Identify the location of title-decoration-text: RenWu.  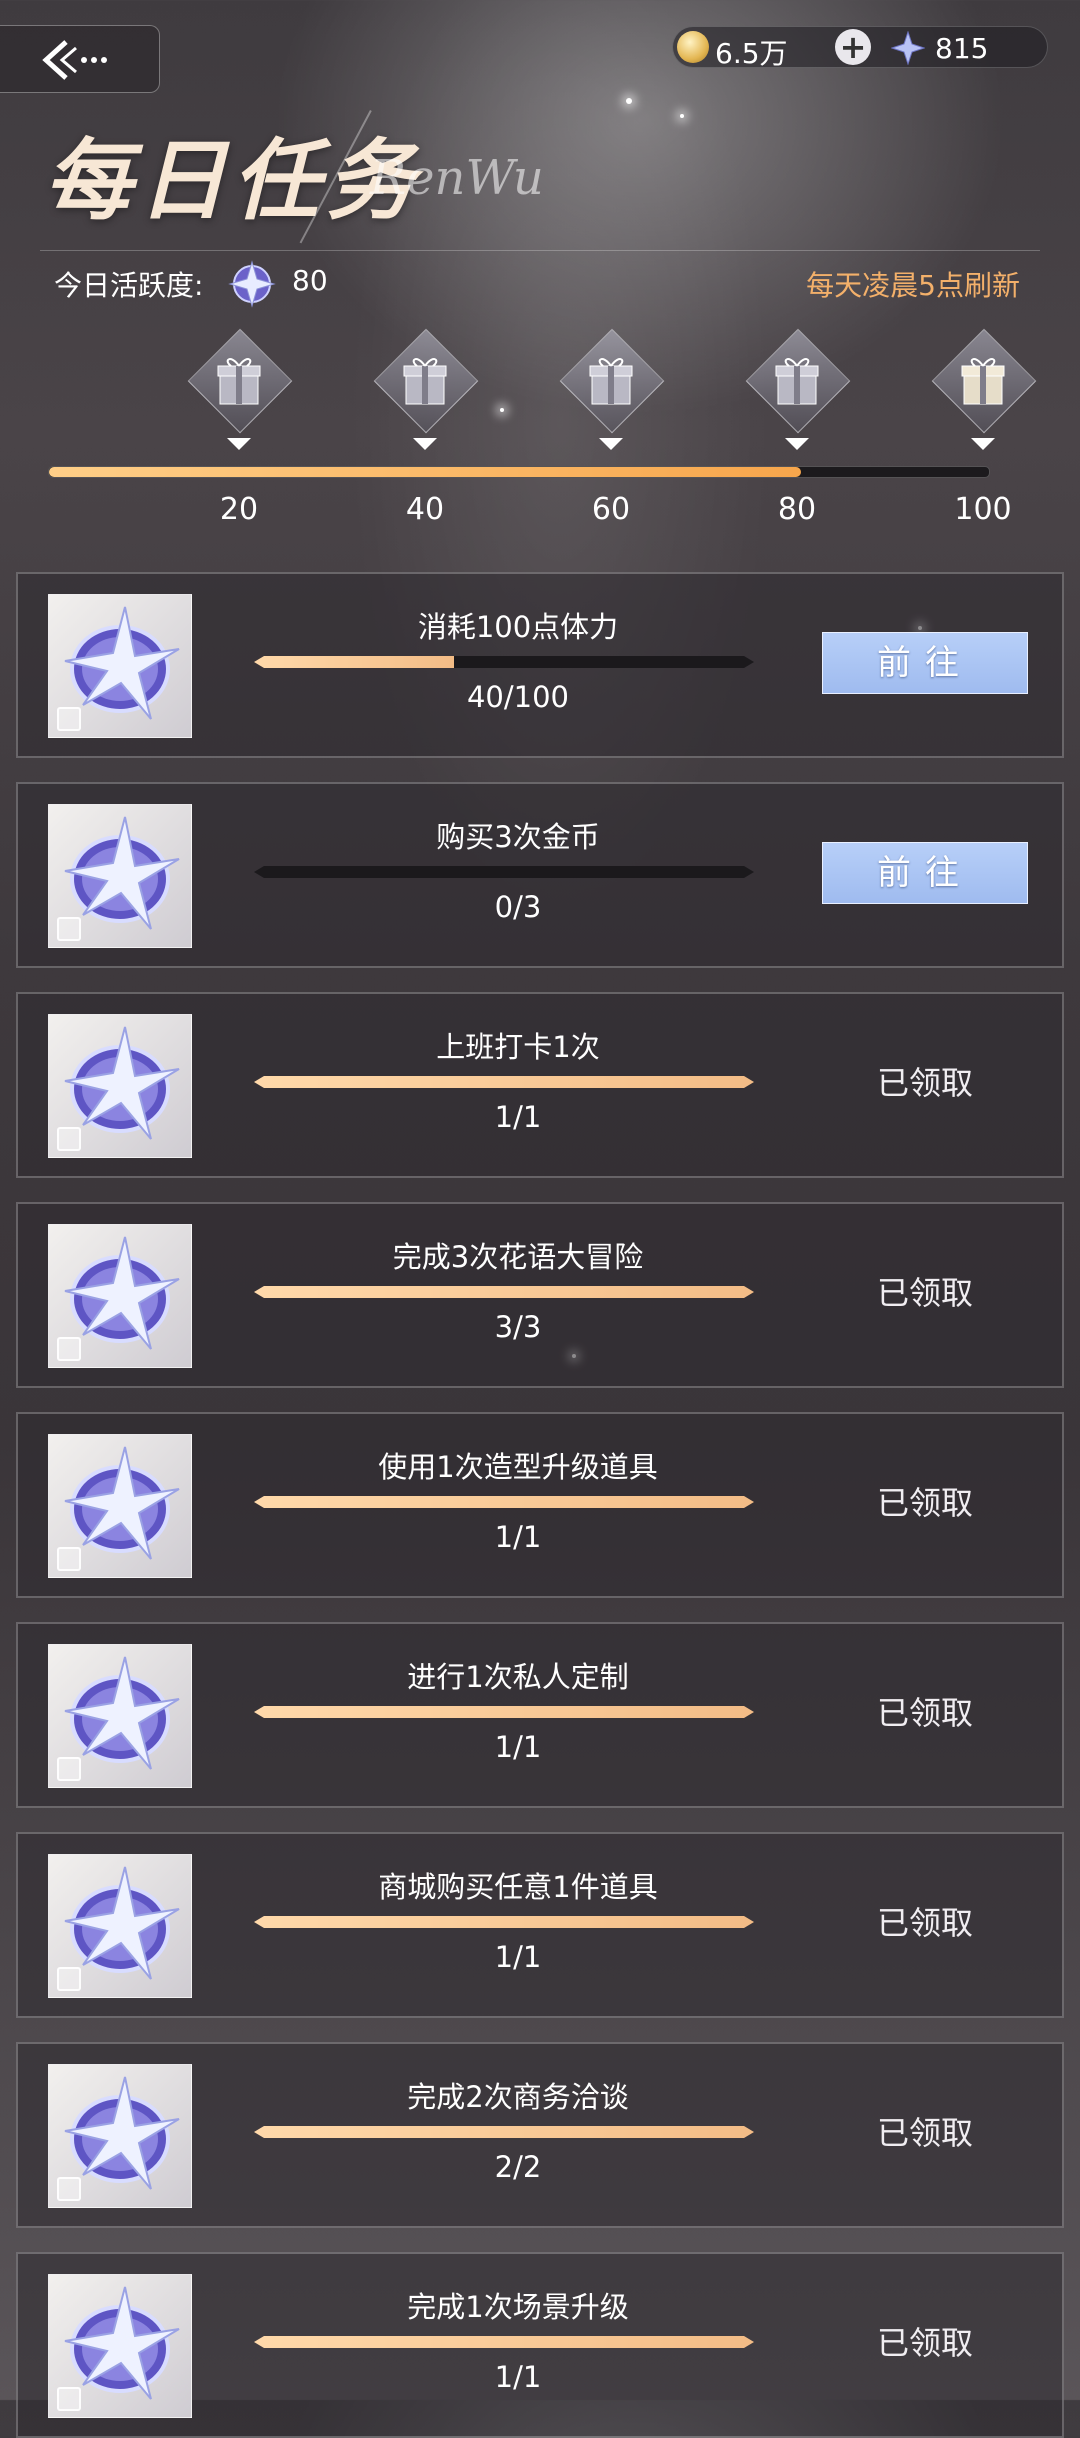
(457, 178).